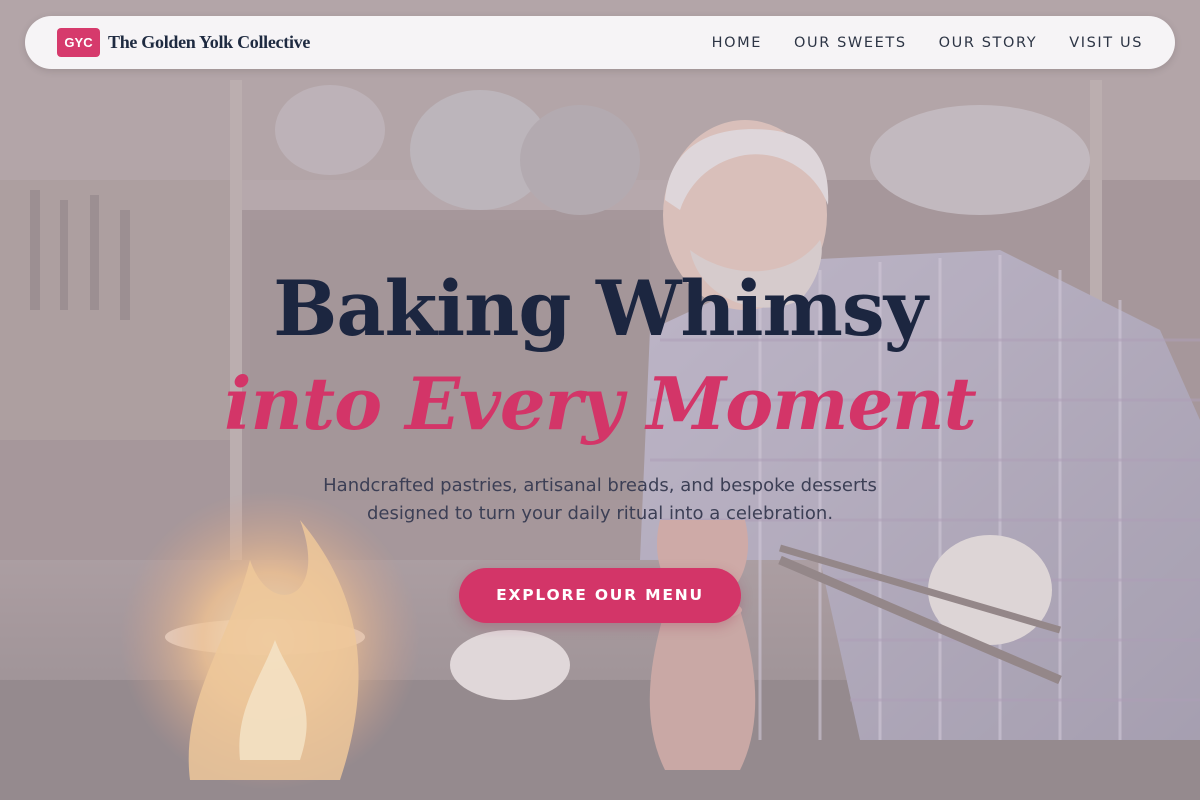  Describe the element at coordinates (988, 43) in the screenshot. I see `nav-link-our-story: OUR STORY` at that location.